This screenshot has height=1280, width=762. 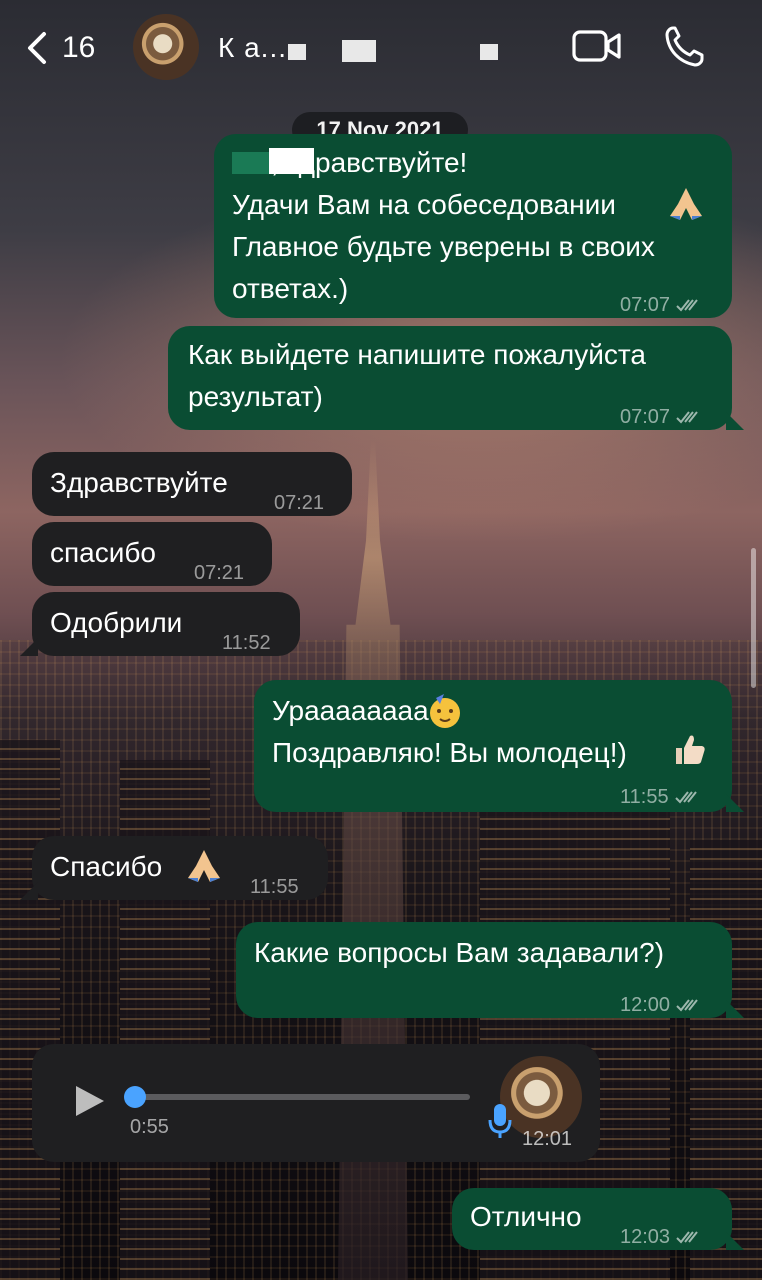 I want to click on contact-avatar, so click(x=166, y=47).